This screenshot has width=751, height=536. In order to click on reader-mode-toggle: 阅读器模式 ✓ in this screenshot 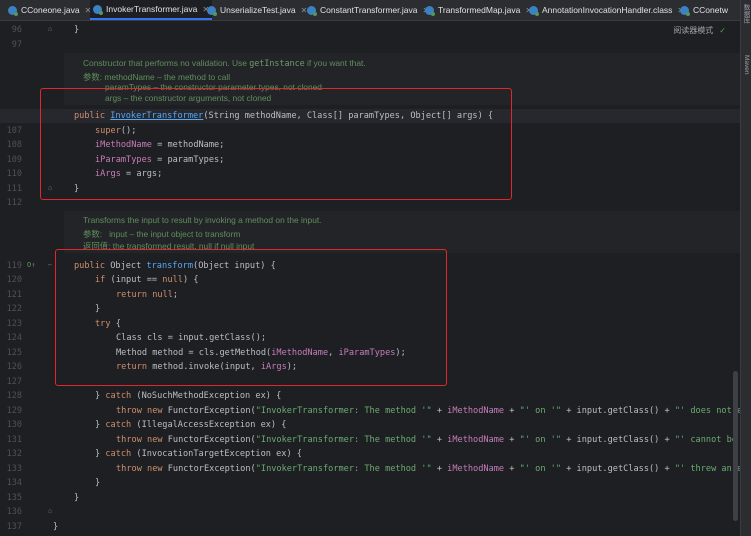, I will do `click(699, 30)`.